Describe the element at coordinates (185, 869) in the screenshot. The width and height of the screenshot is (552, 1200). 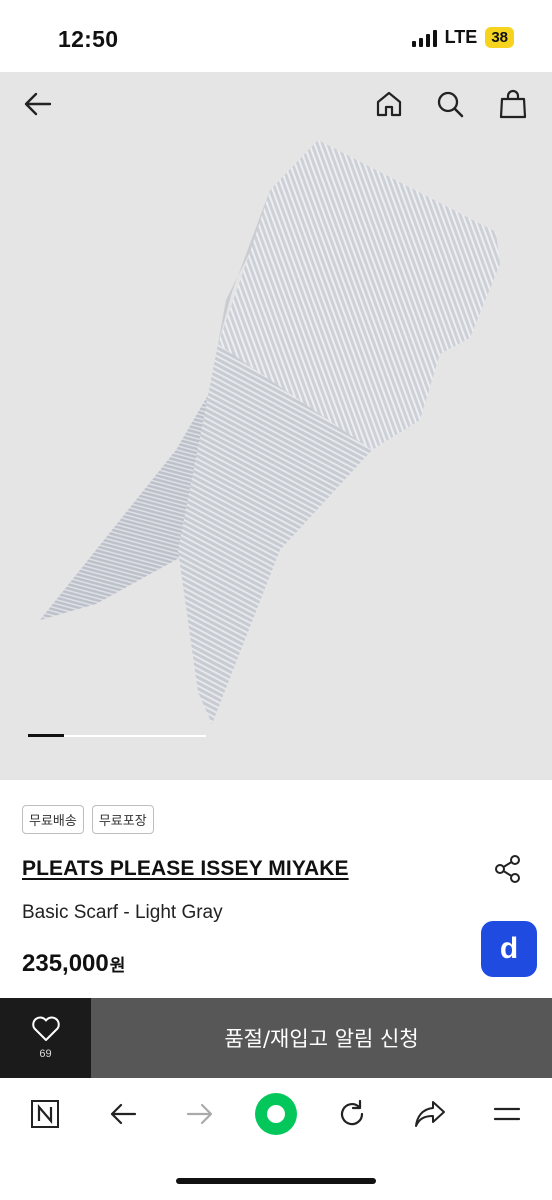
I see `brand-link: PLEATS PLEASE ISSEY MIYAKE` at that location.